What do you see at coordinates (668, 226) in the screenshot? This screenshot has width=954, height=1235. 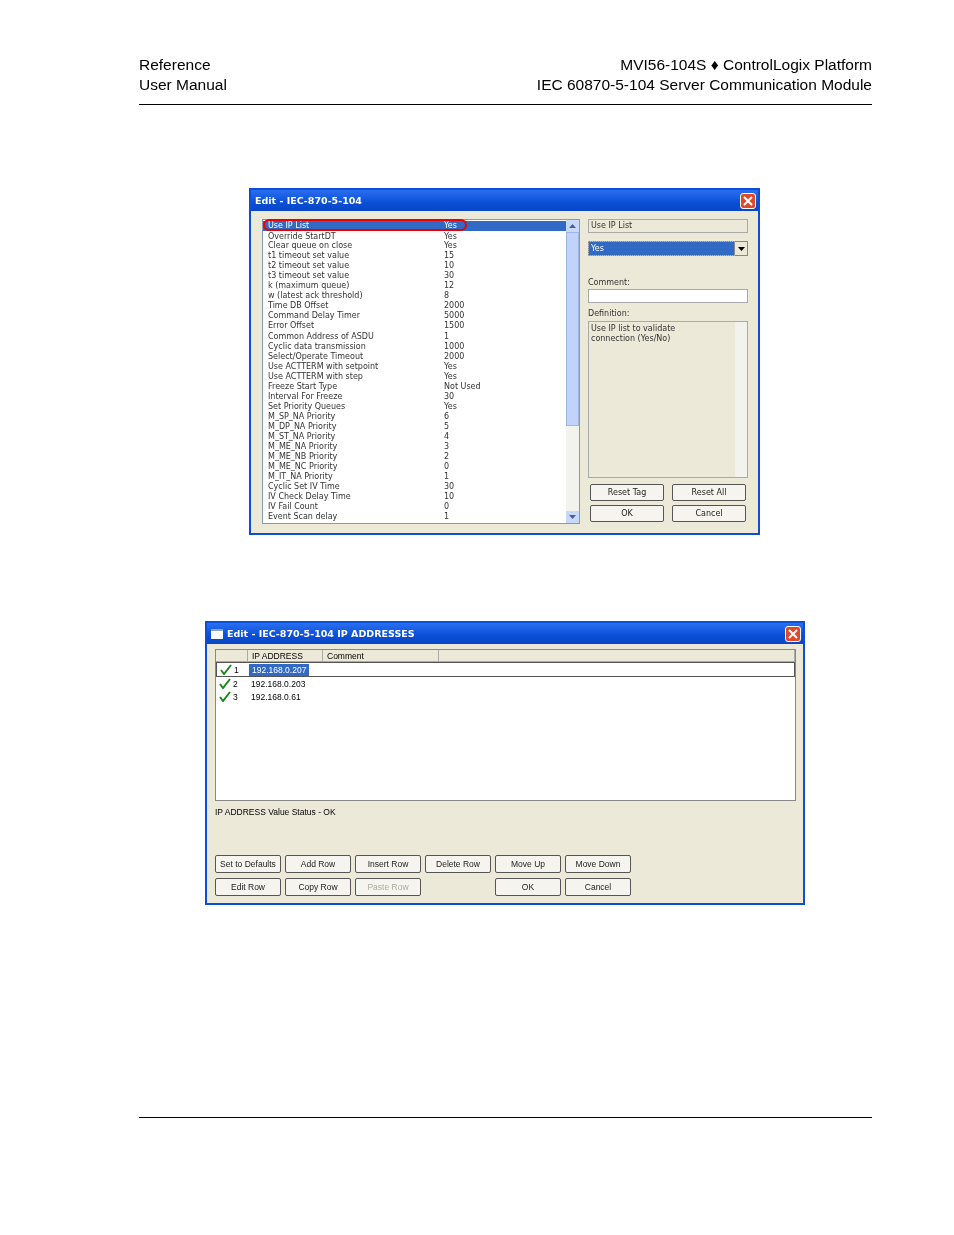 I see `tag-name-field: Use IP List` at bounding box center [668, 226].